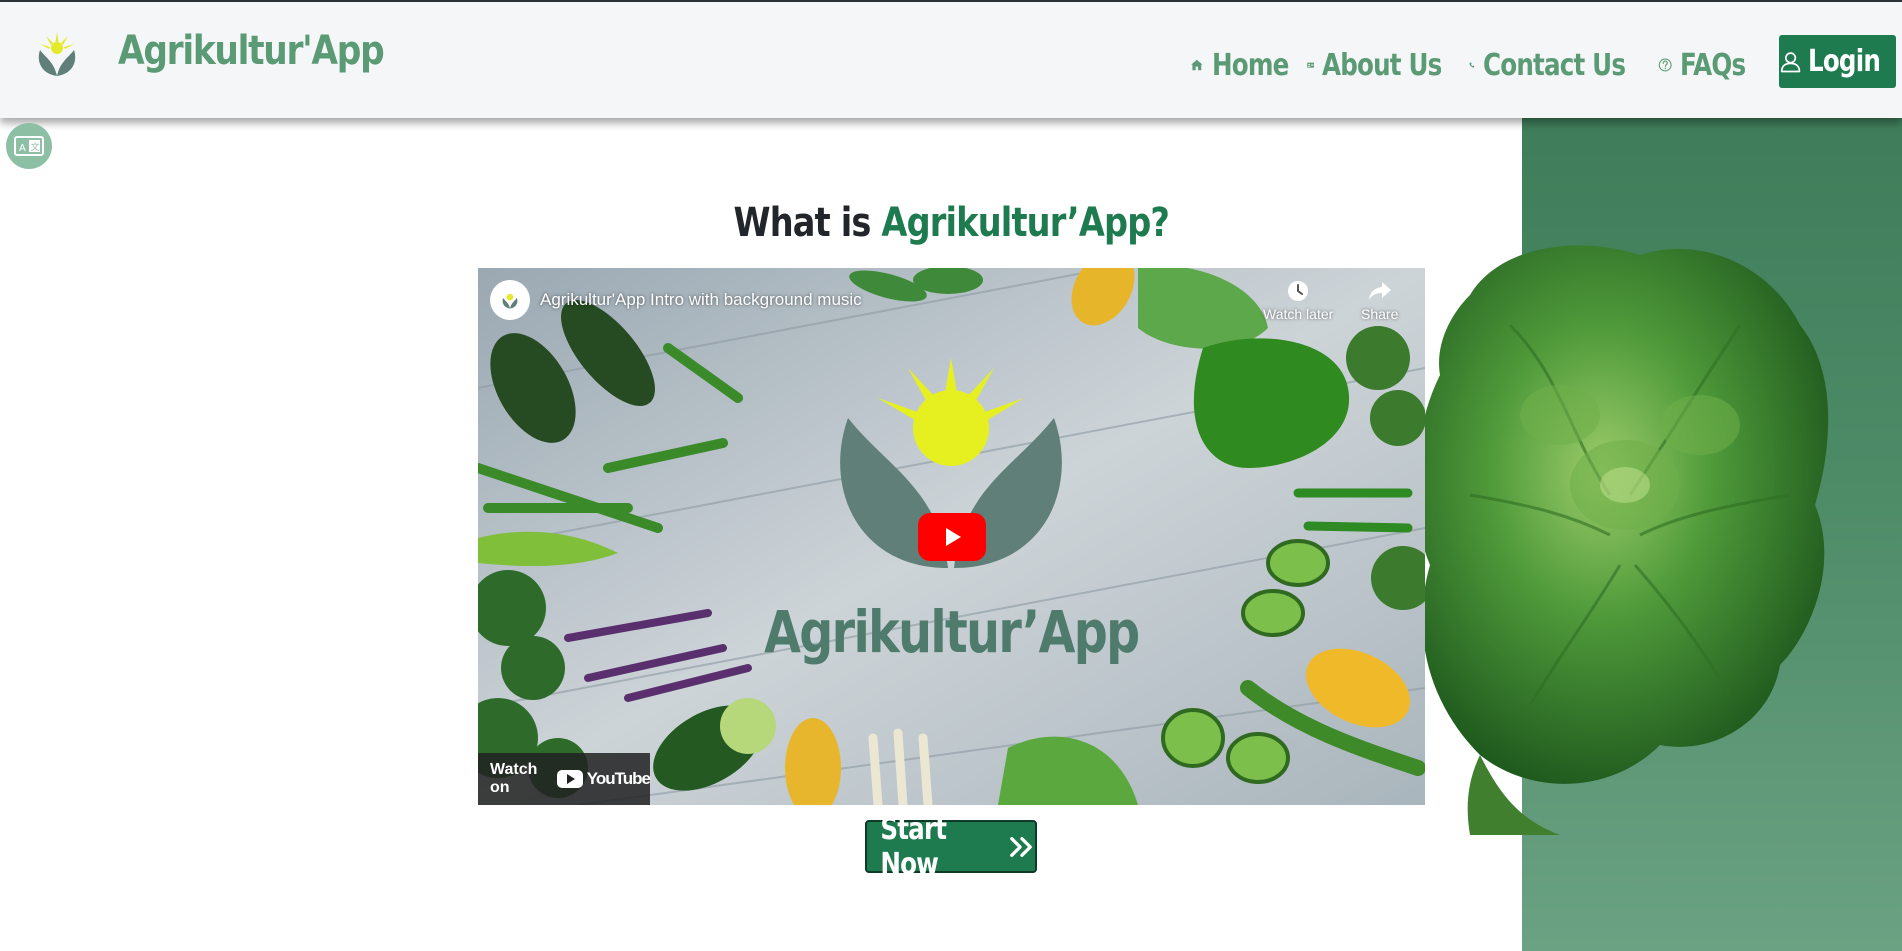 This screenshot has height=951, width=1902. I want to click on brand-name: Agrikultur'App, so click(251, 51).